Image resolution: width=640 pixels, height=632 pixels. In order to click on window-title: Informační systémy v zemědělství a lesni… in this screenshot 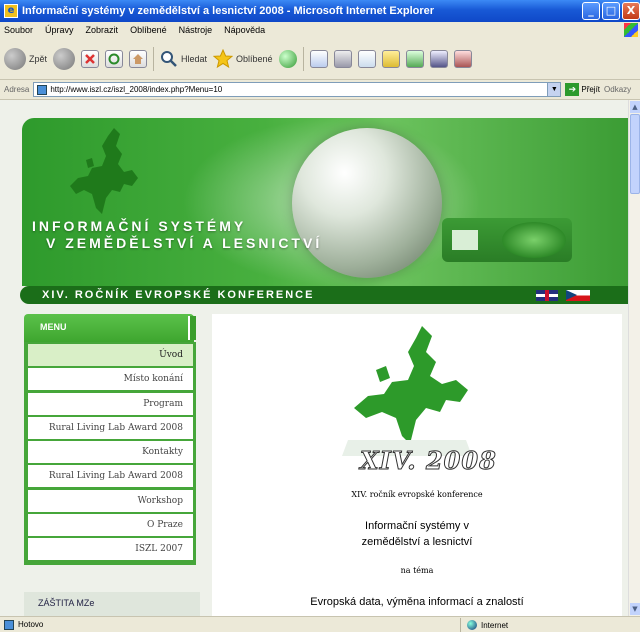, I will do `click(228, 11)`.